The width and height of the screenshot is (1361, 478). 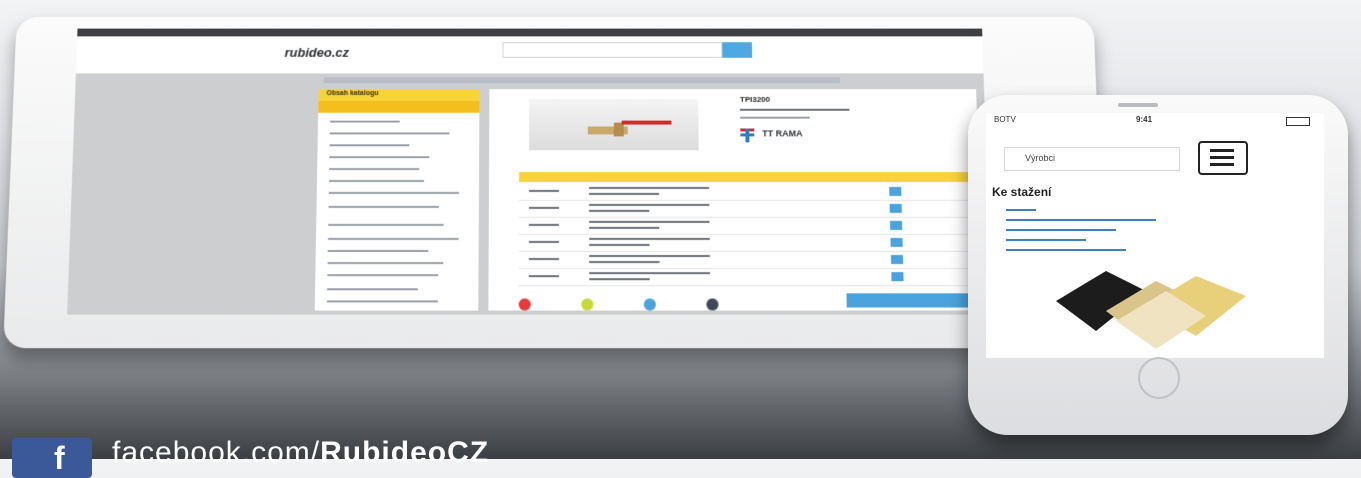 What do you see at coordinates (649, 304) in the screenshot?
I see `blue-dot-icon` at bounding box center [649, 304].